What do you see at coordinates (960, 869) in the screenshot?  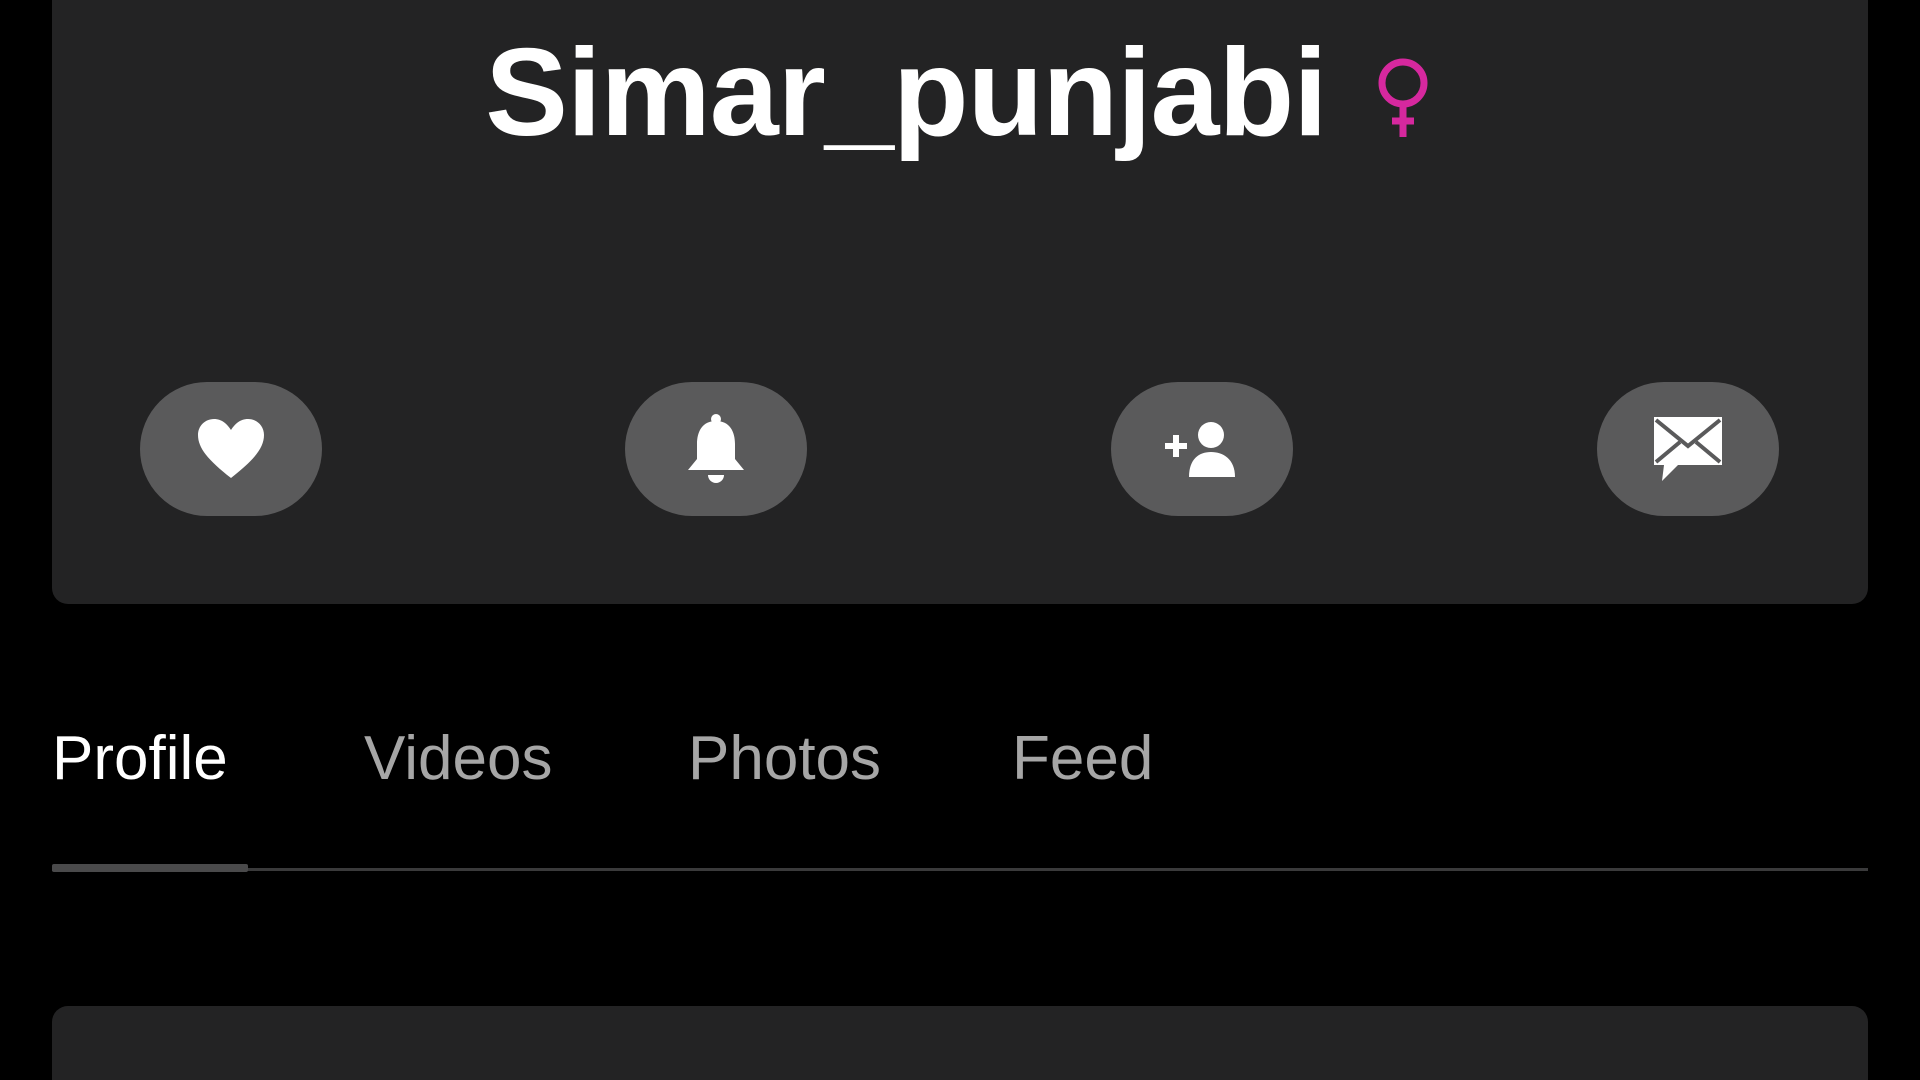 I see `tabs-divider` at bounding box center [960, 869].